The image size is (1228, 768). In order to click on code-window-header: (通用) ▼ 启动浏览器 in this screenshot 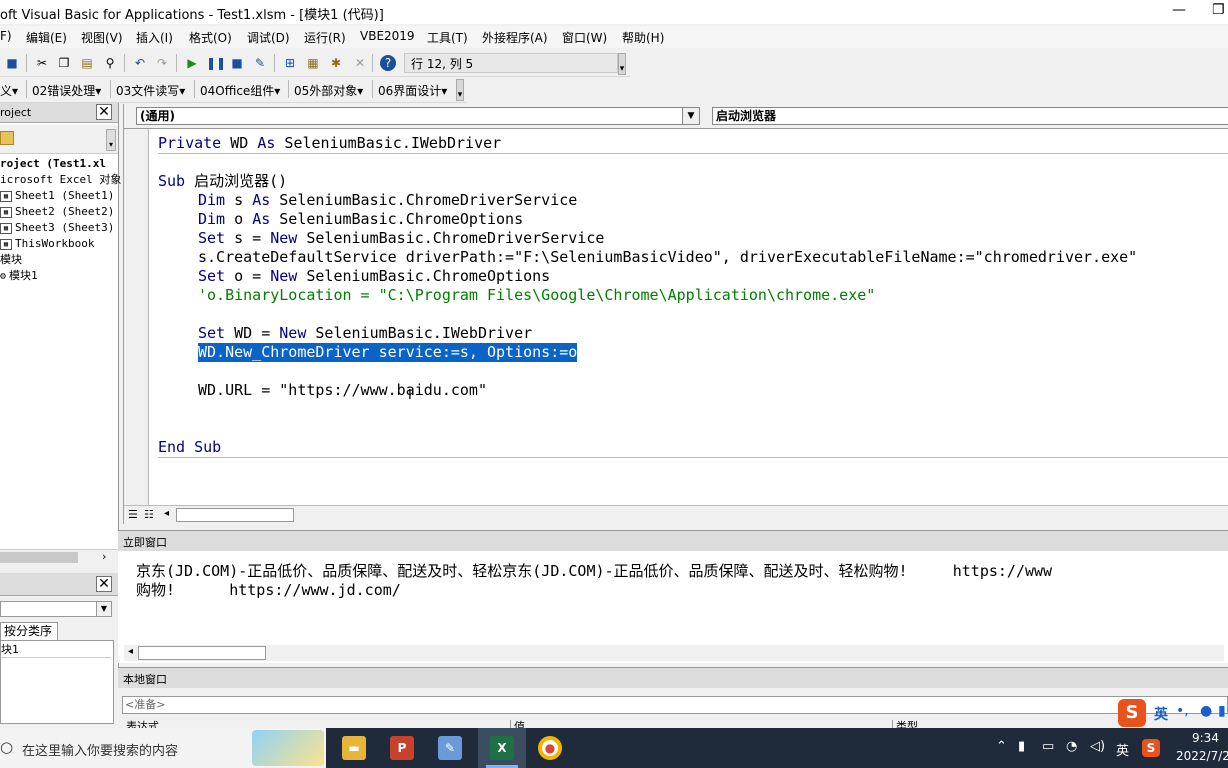, I will do `click(676, 116)`.